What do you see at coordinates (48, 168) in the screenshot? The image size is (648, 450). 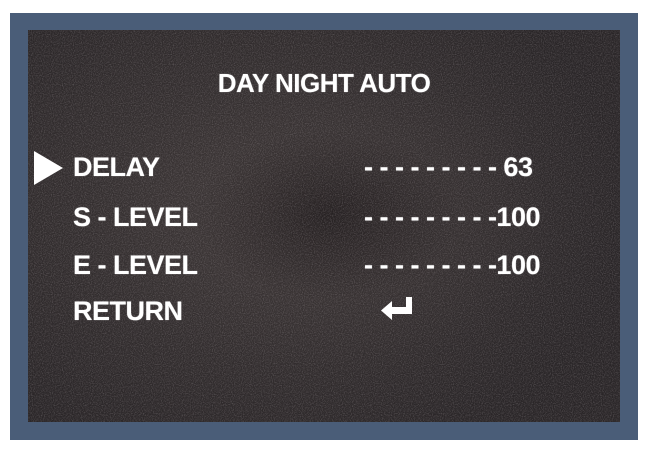 I see `selection-cursor-icon` at bounding box center [48, 168].